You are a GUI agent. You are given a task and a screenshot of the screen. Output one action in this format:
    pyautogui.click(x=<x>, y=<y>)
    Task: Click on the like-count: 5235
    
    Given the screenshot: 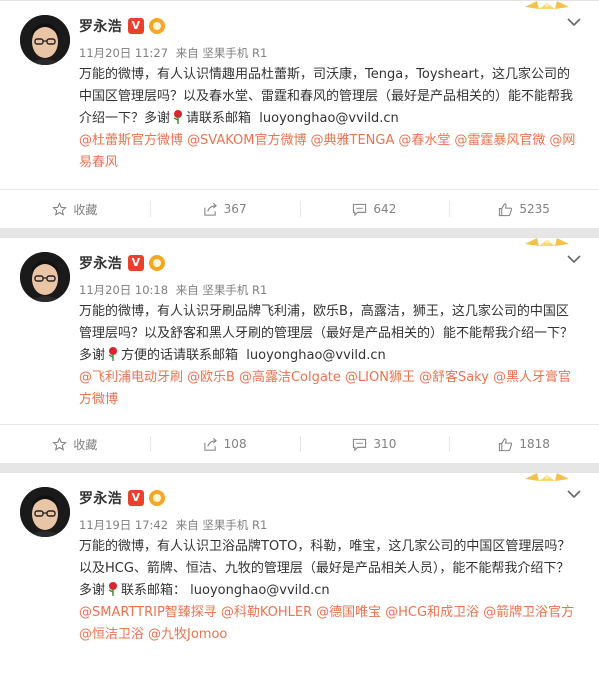 What is the action you would take?
    pyautogui.click(x=534, y=209)
    